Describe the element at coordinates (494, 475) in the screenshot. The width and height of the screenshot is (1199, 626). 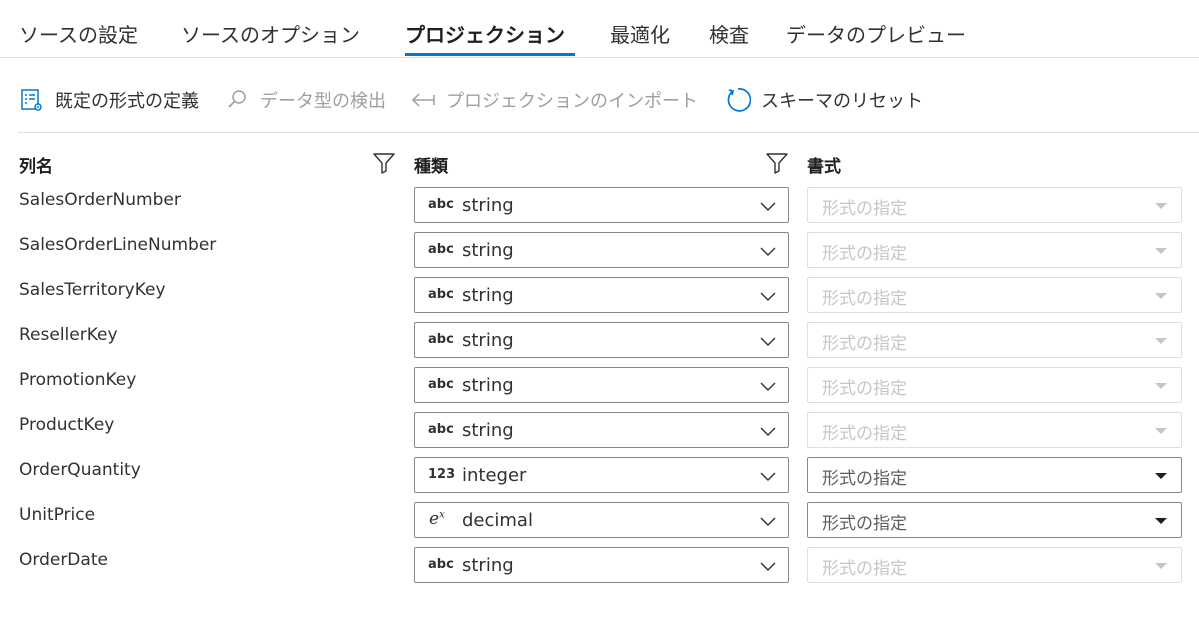
I see `type-value: integer` at that location.